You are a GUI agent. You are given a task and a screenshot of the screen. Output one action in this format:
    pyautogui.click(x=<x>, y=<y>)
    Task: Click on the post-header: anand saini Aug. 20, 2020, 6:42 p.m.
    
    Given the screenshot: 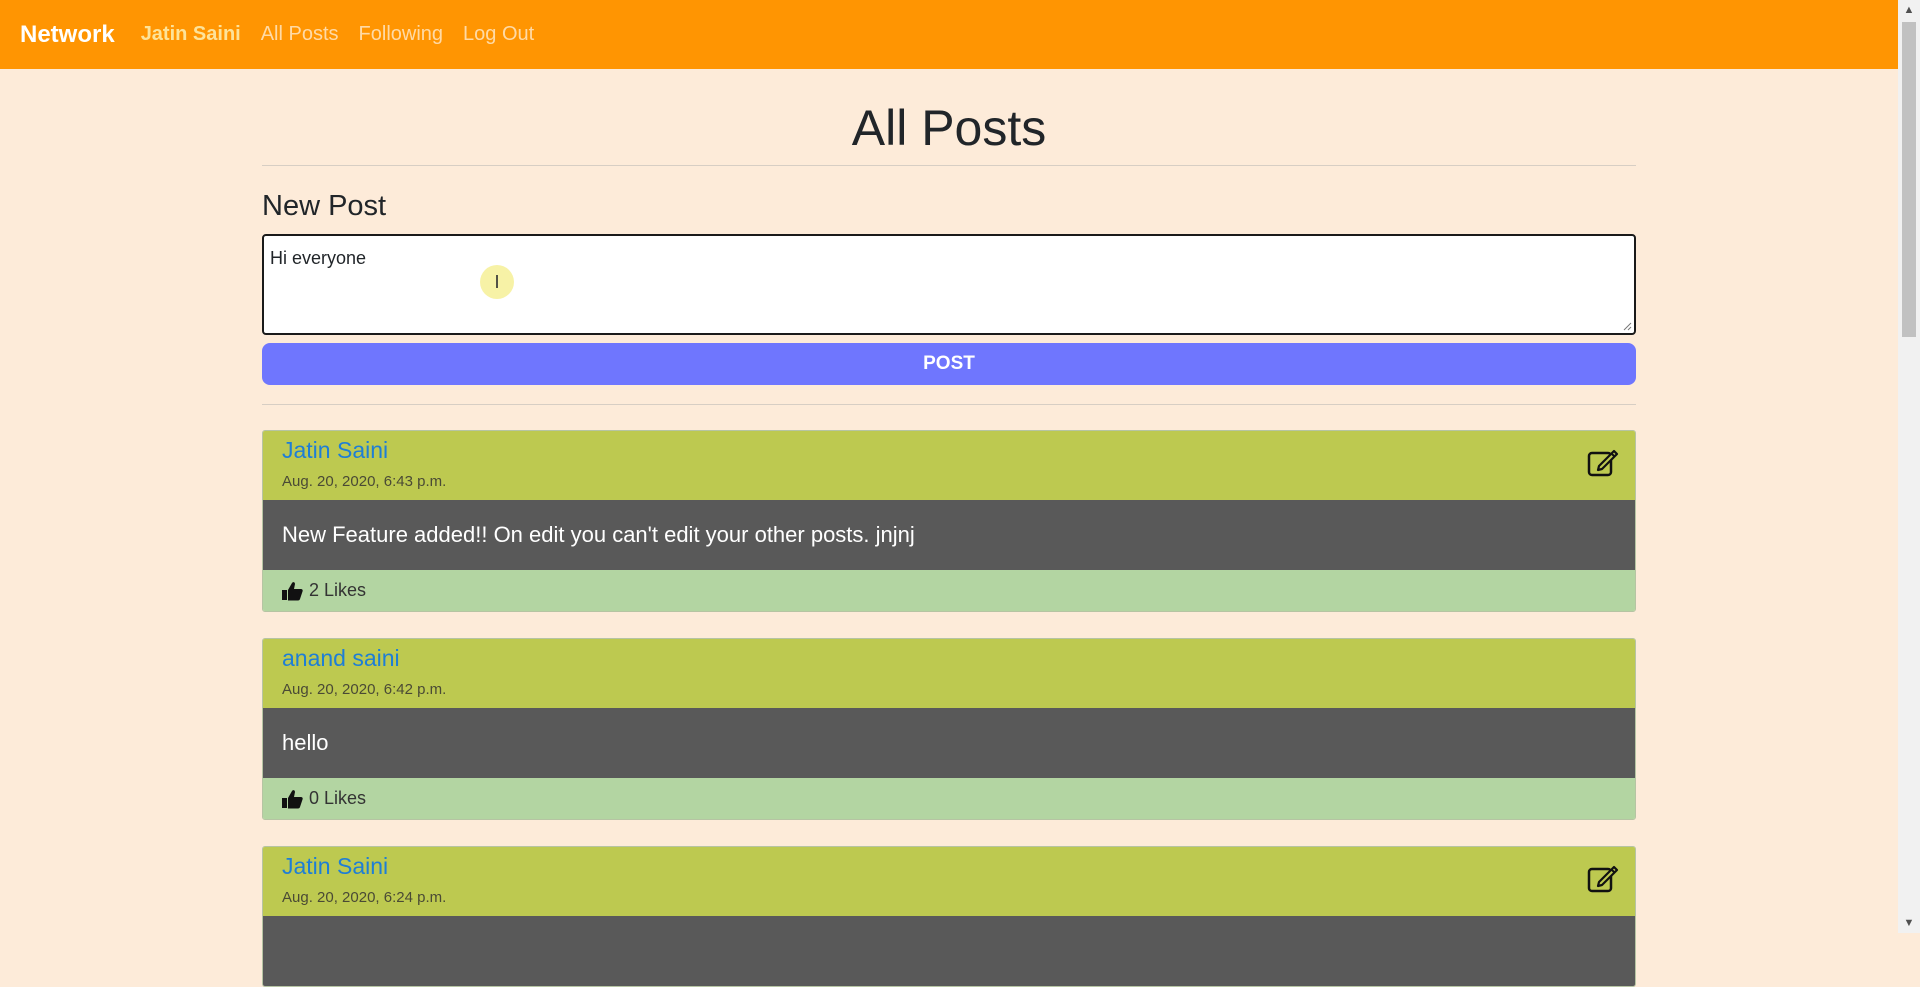 What is the action you would take?
    pyautogui.click(x=949, y=673)
    